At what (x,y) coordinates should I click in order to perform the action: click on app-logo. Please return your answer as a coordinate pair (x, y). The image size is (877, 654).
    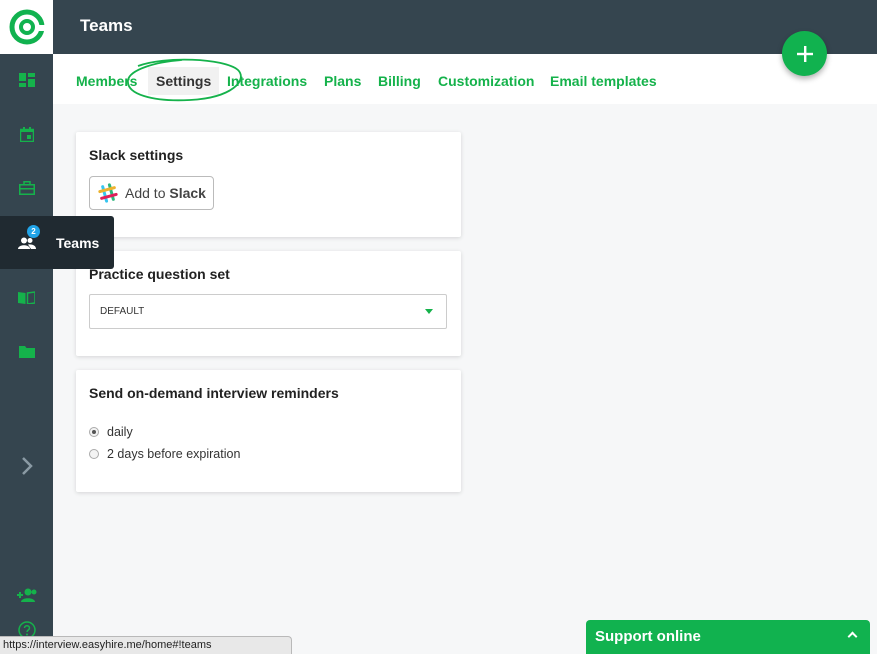
    Looking at the image, I should click on (26, 27).